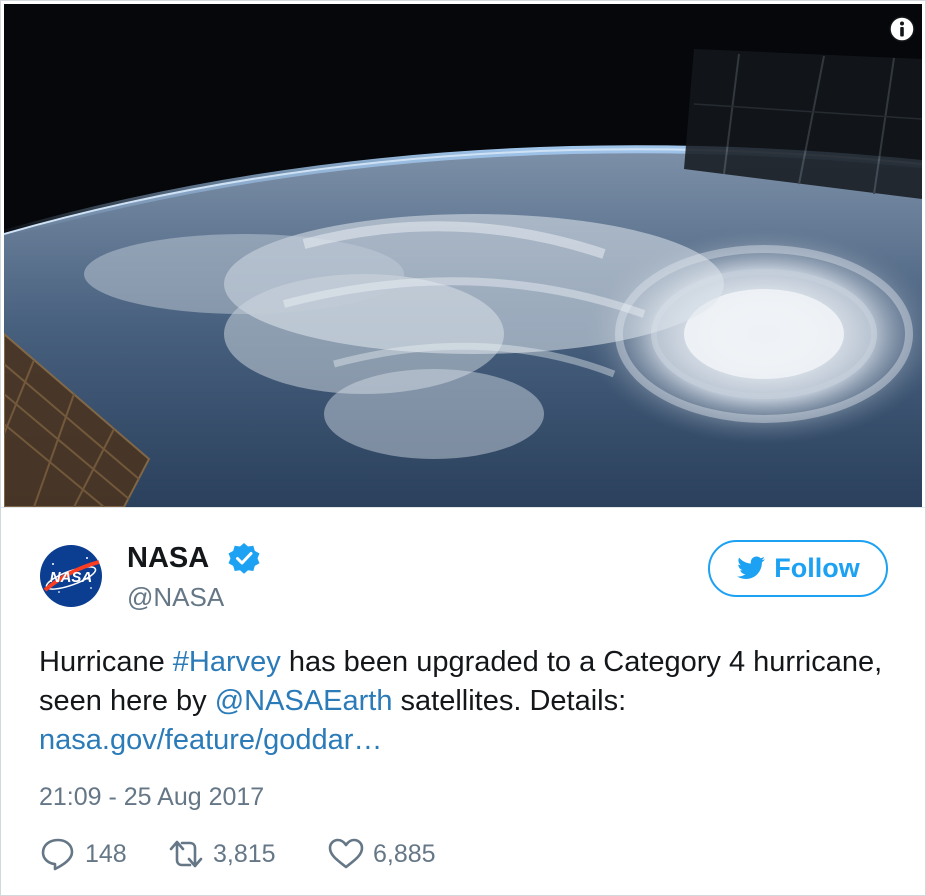 This screenshot has height=896, width=926. Describe the element at coordinates (57, 854) in the screenshot. I see `reply-icon` at that location.